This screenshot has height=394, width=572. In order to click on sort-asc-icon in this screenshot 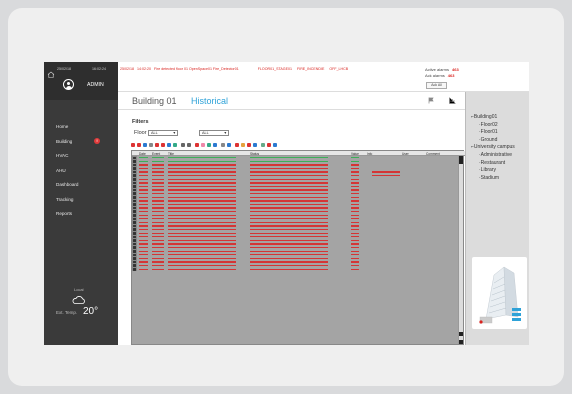, I will do `click(183, 145)`.